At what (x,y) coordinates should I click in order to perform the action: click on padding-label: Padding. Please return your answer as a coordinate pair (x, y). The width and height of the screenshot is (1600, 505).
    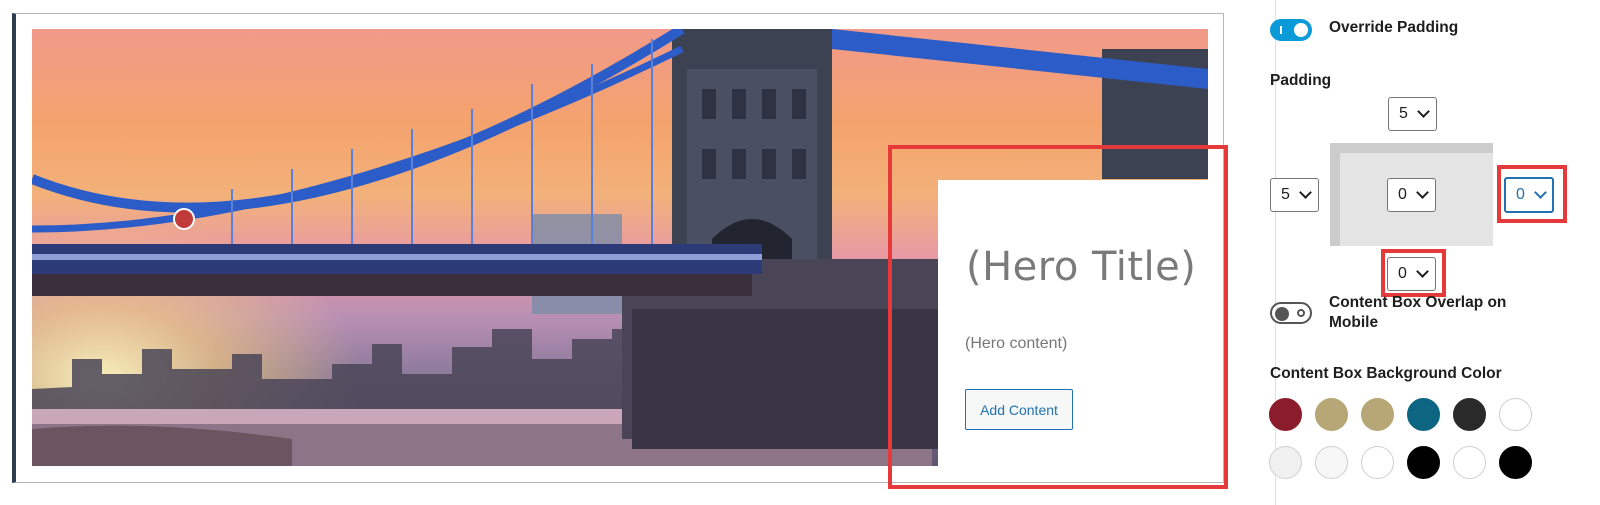
    Looking at the image, I should click on (1301, 80).